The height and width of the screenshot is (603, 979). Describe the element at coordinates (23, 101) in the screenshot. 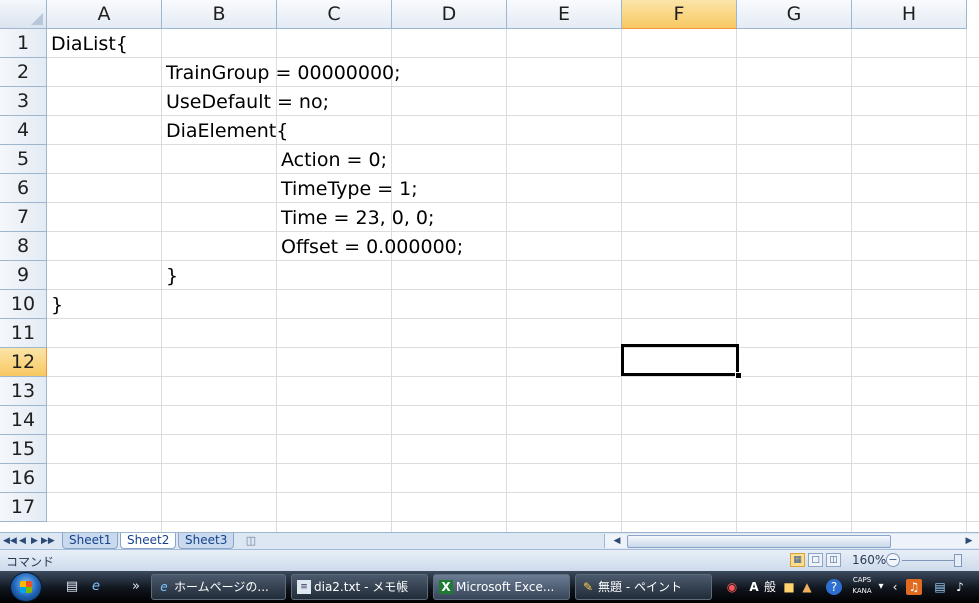

I see `row-header-3: 3` at that location.